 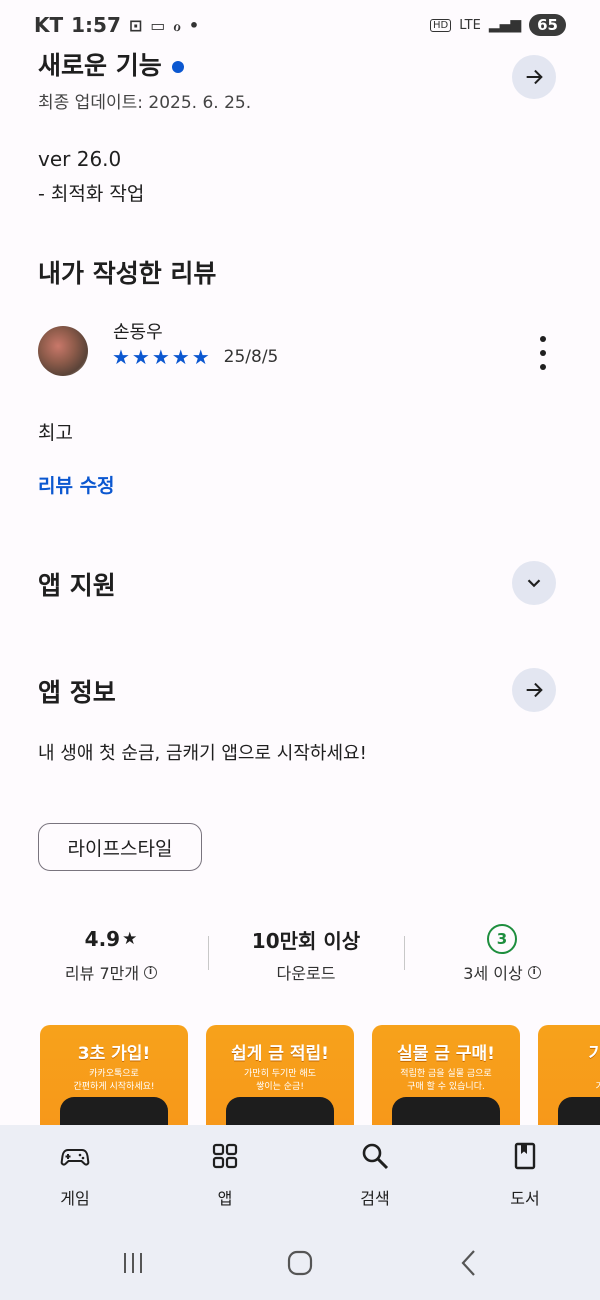 I want to click on more-vert-icon, so click(x=543, y=339).